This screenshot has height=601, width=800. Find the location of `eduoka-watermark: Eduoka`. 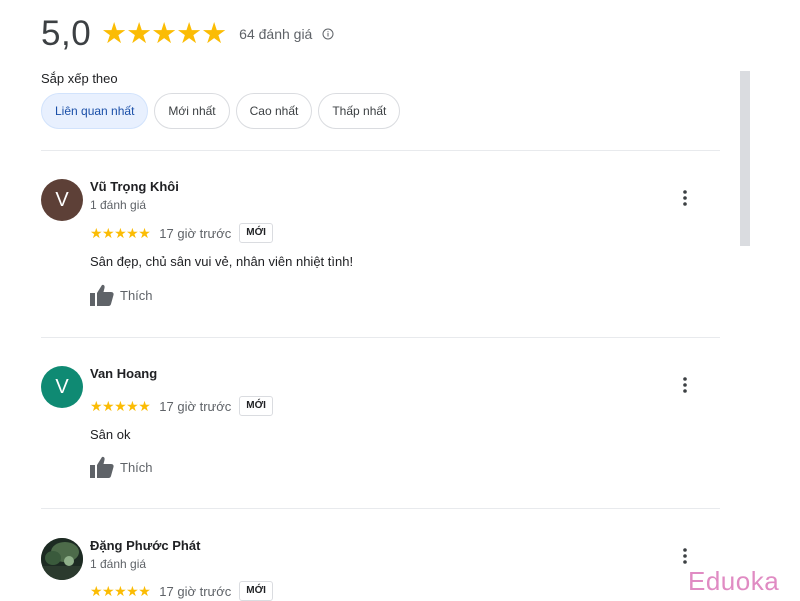

eduoka-watermark: Eduoka is located at coordinates (734, 581).